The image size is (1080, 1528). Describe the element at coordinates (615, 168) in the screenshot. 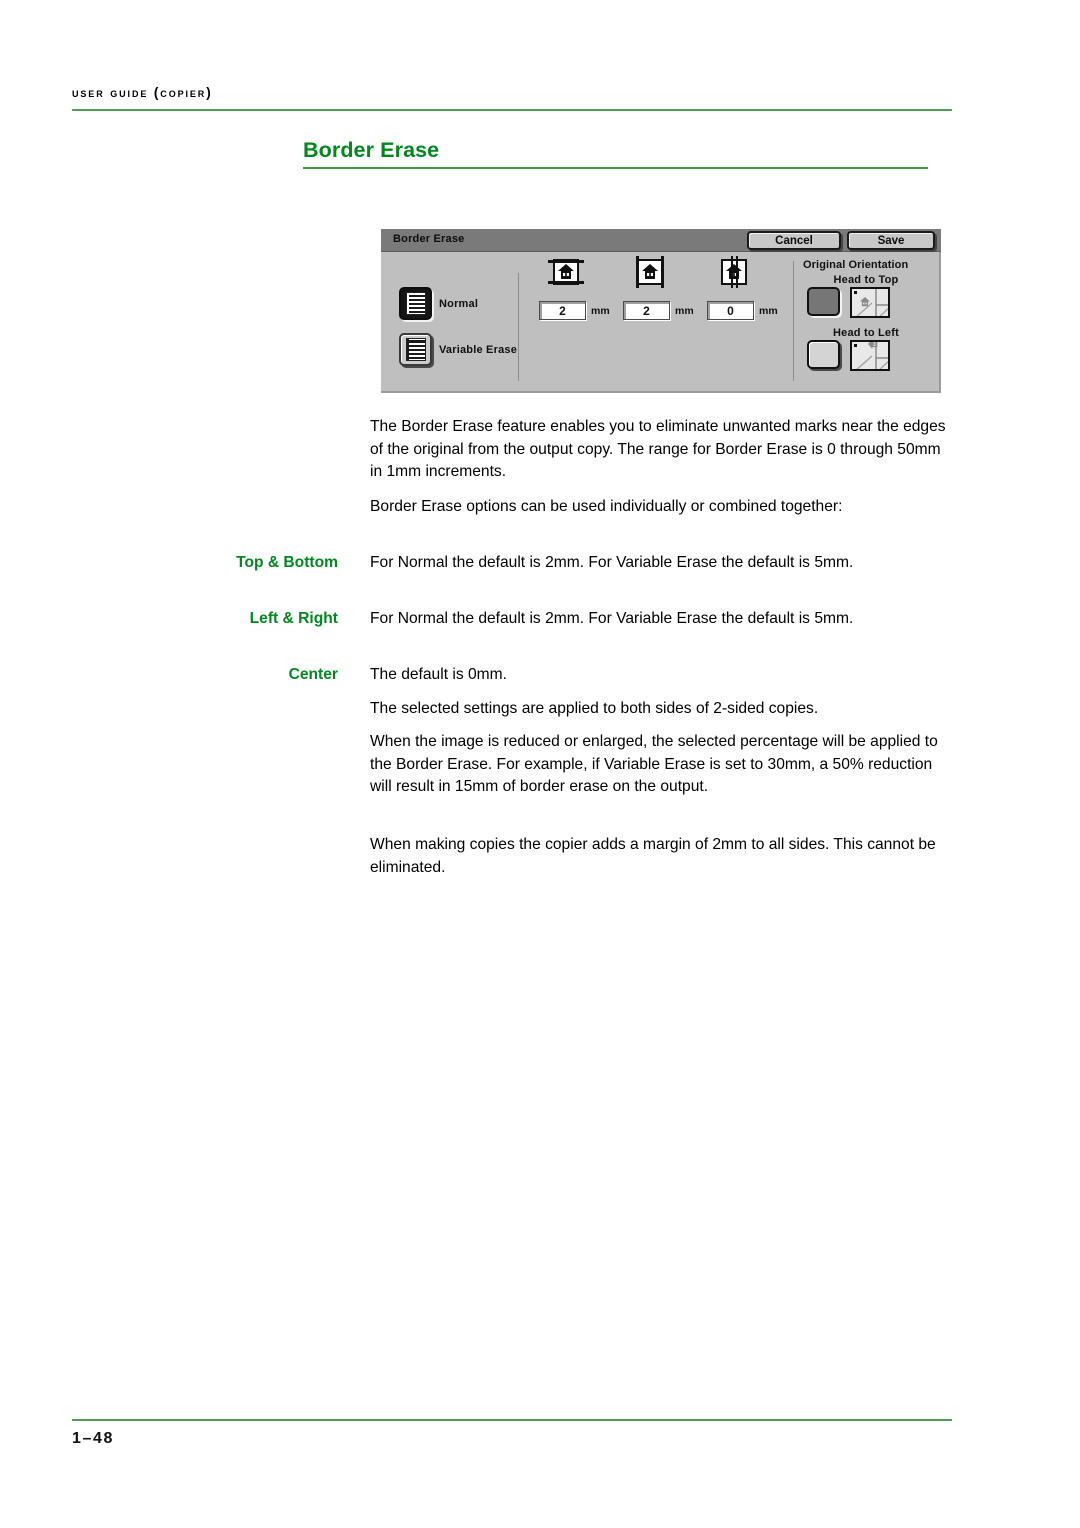

I see `heading-rule` at that location.